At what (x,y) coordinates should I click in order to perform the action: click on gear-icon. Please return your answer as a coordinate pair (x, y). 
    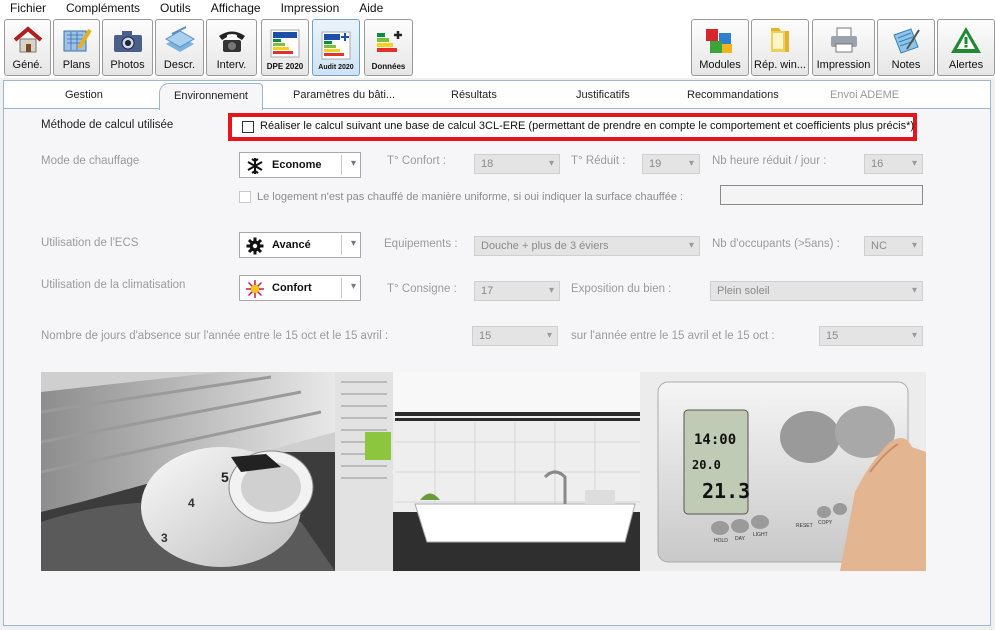
    Looking at the image, I should click on (255, 246).